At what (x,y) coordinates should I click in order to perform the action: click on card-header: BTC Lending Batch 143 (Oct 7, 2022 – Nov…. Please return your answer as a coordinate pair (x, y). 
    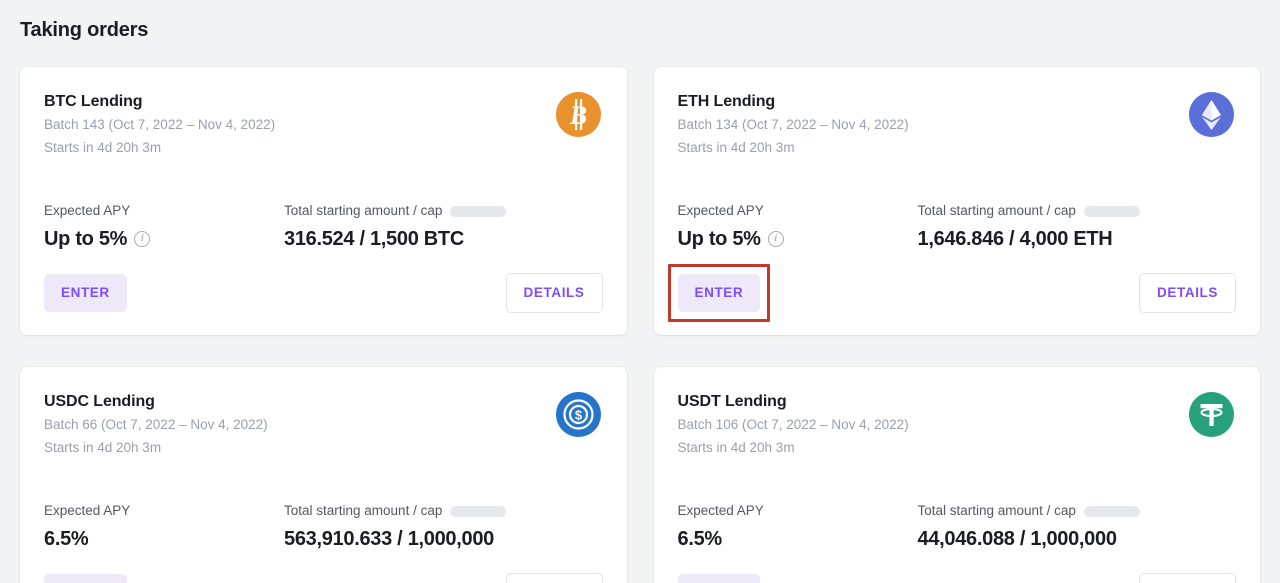
    Looking at the image, I should click on (323, 124).